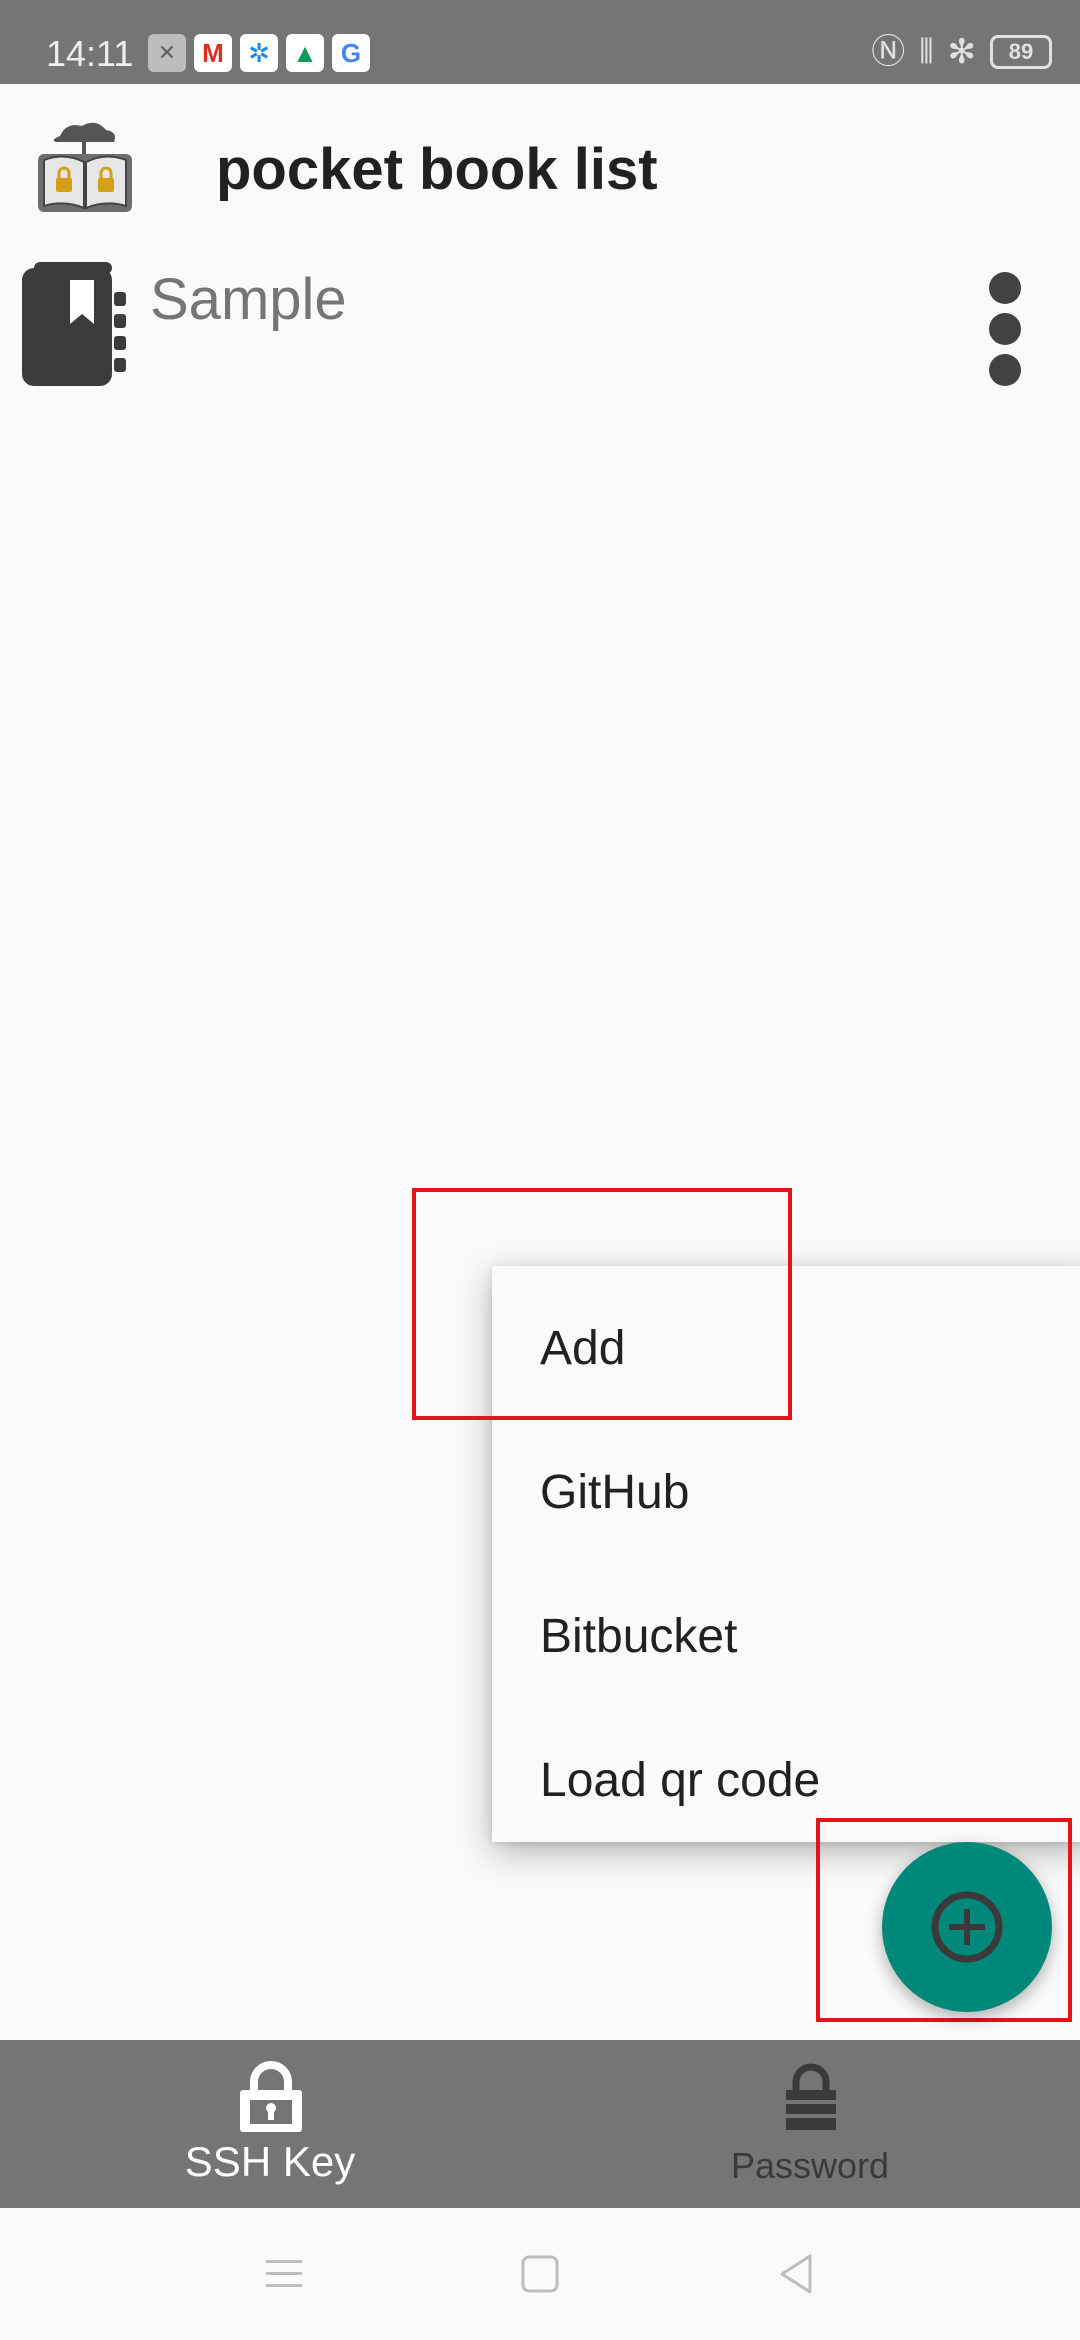  I want to click on gmail-icon: M, so click(213, 53).